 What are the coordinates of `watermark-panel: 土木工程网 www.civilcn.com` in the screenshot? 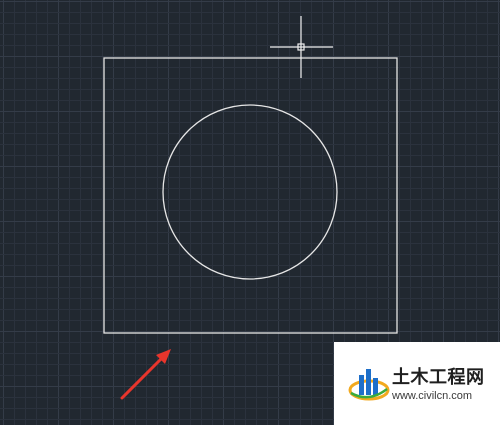 It's located at (417, 383).